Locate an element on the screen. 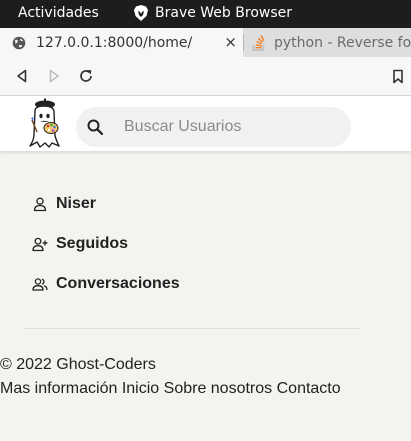  menu-item-conversations: Conversaciones is located at coordinates (106, 284).